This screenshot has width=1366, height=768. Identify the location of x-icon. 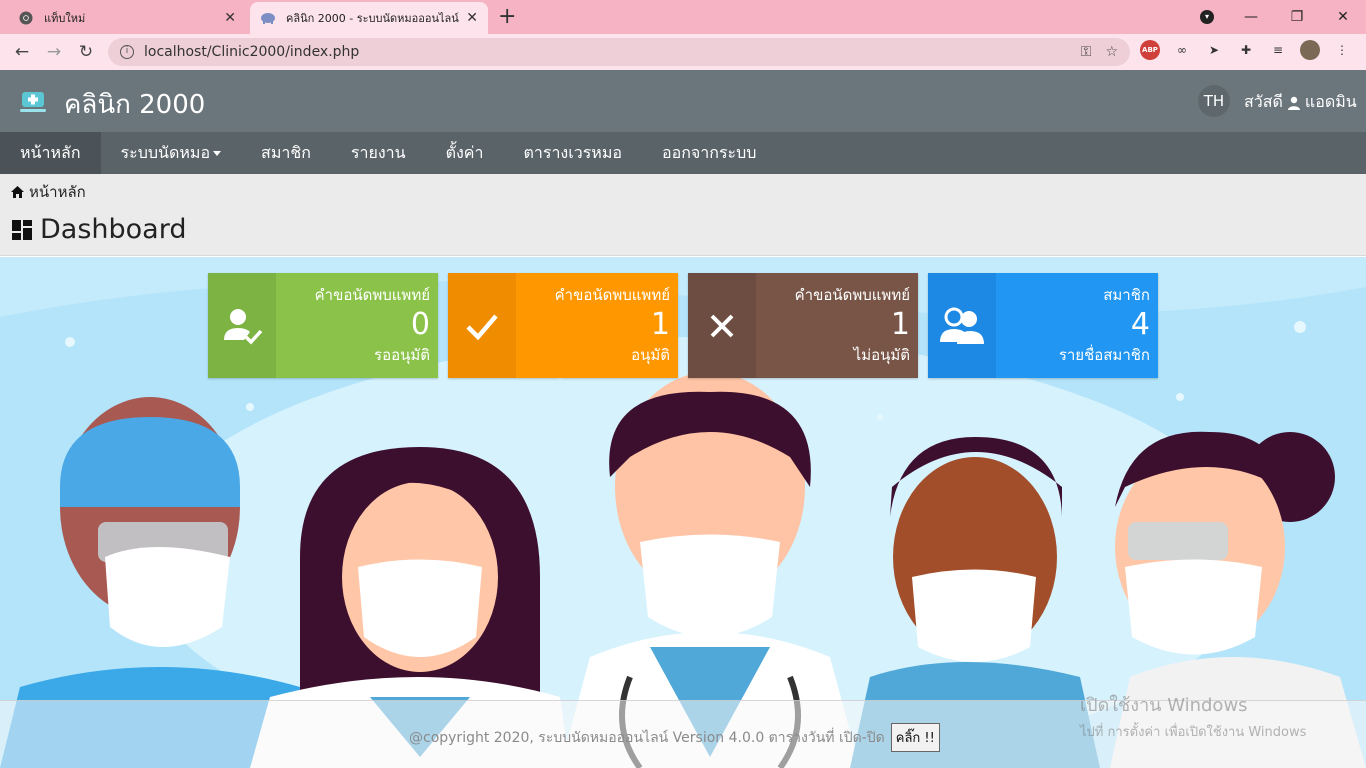
(722, 325).